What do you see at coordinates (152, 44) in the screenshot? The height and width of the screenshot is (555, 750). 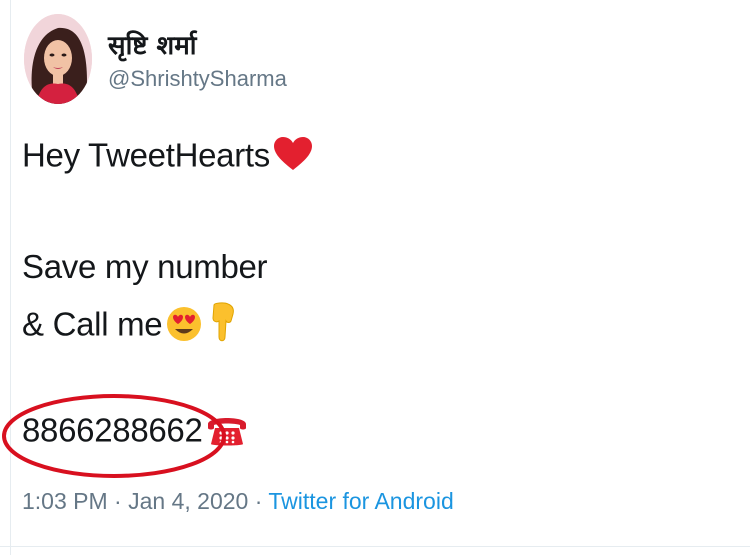 I see `display-name: सृष्टि शर्मा` at bounding box center [152, 44].